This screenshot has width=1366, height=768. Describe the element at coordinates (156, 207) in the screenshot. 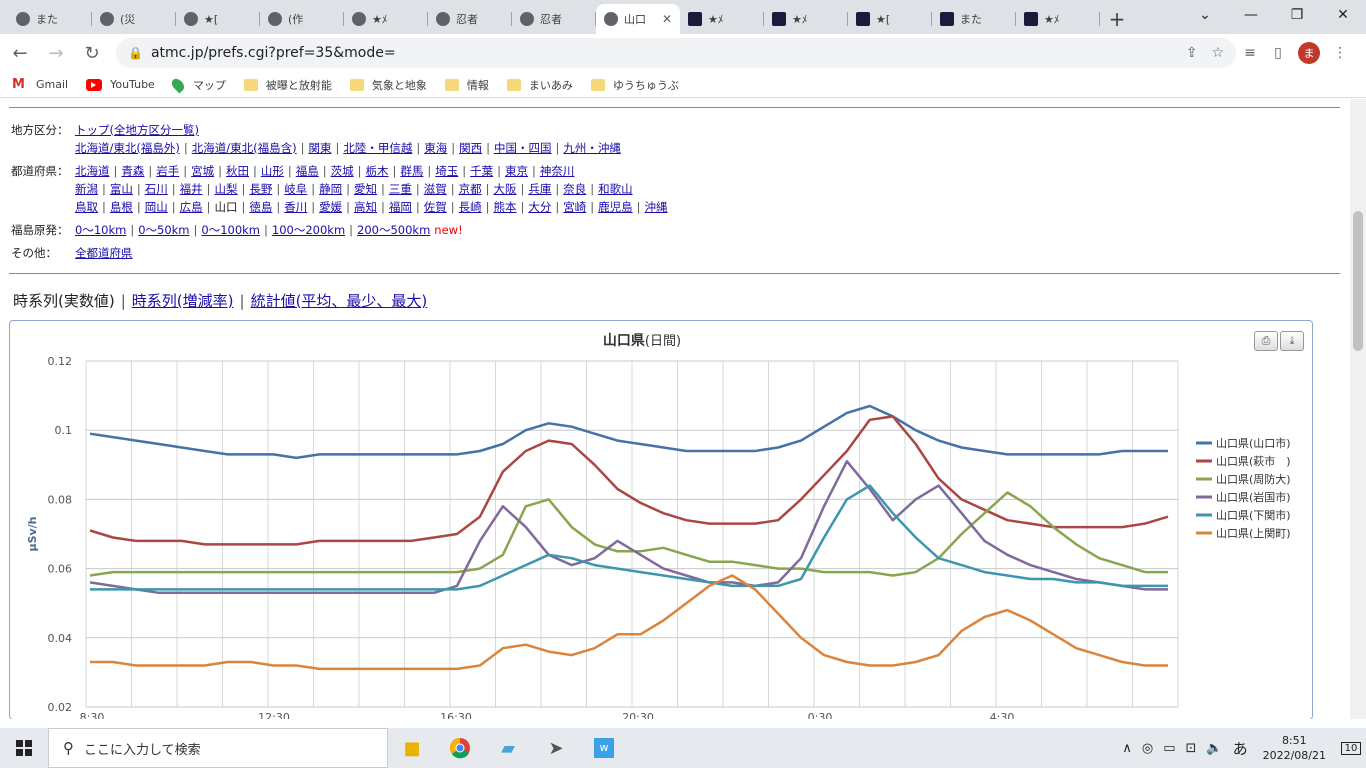

I see `nav-link: 岡山` at that location.